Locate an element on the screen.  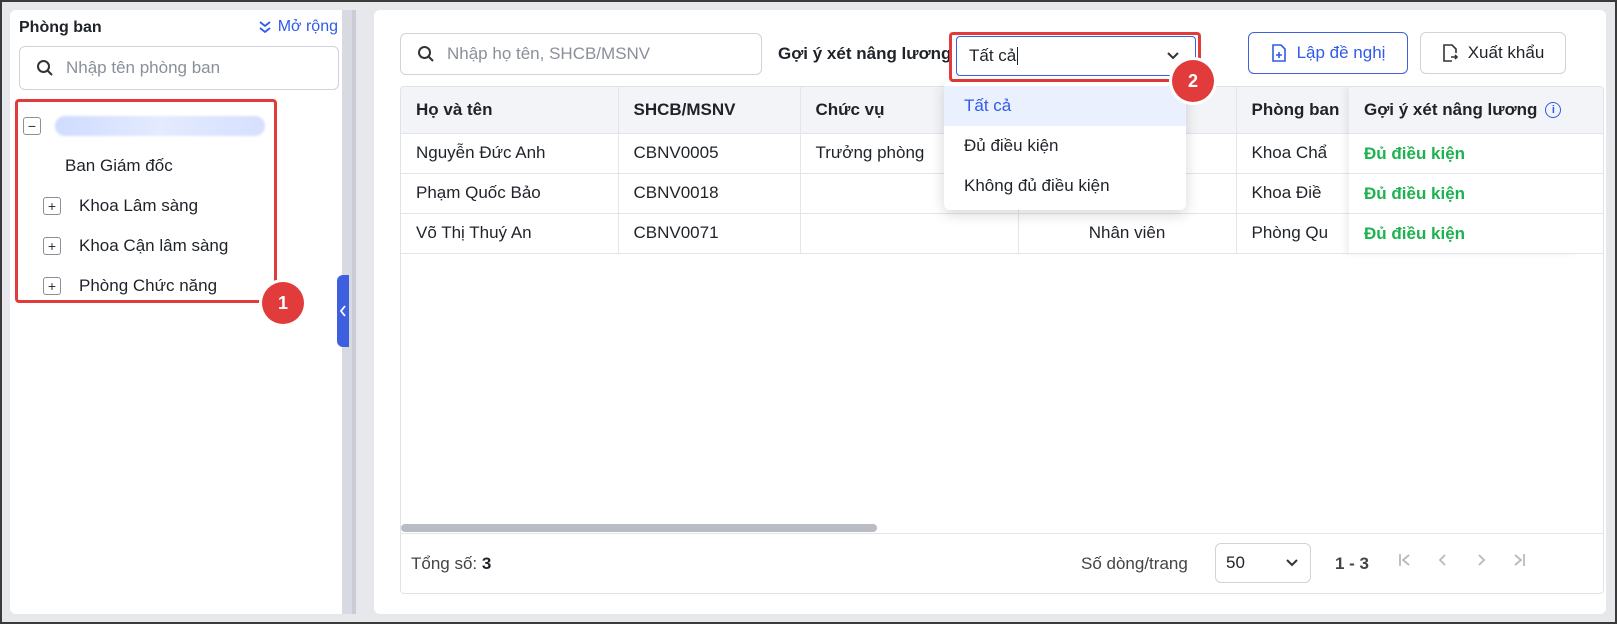
first-page-icon is located at coordinates (1405, 560).